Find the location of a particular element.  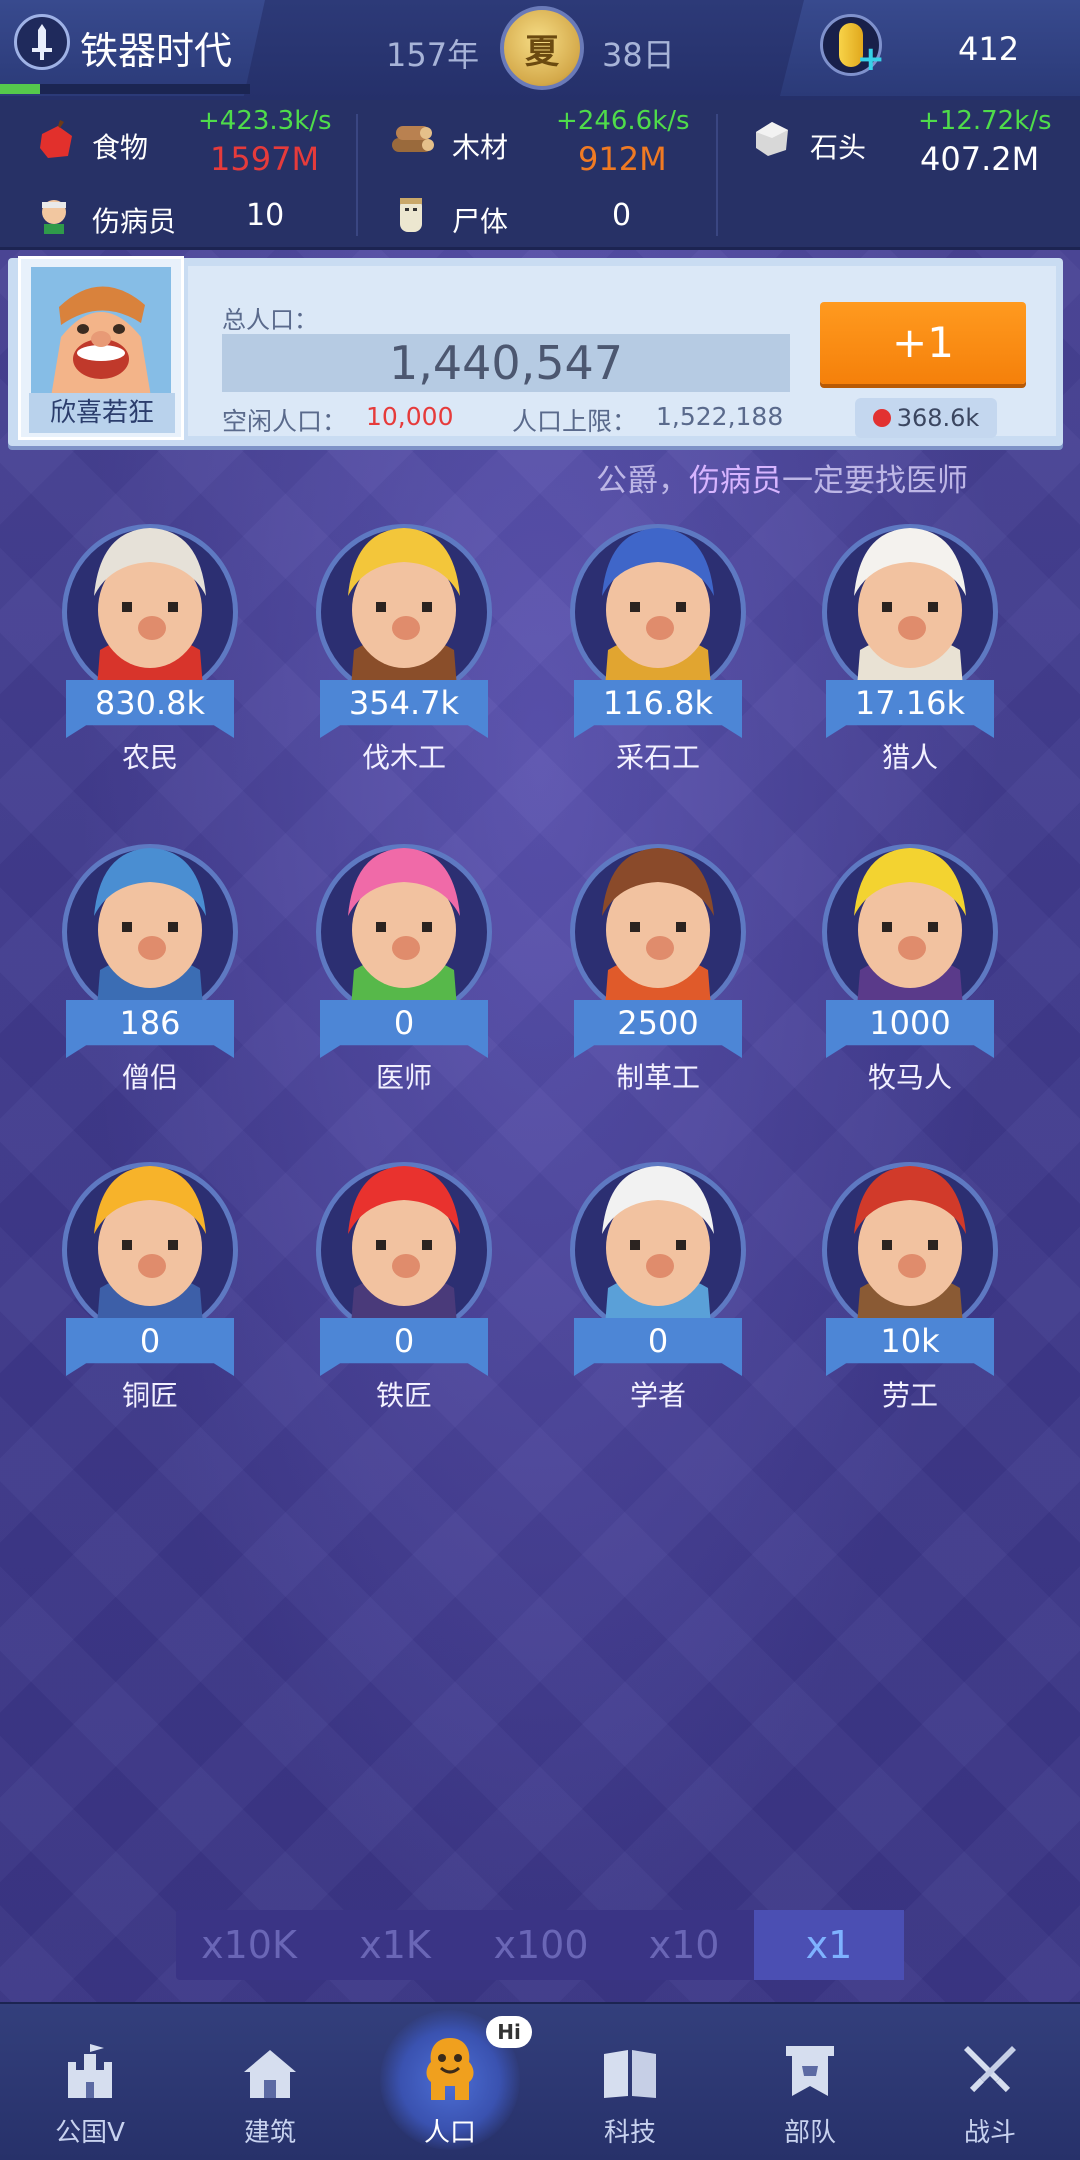

worker-count: 2500 is located at coordinates (658, 1023).